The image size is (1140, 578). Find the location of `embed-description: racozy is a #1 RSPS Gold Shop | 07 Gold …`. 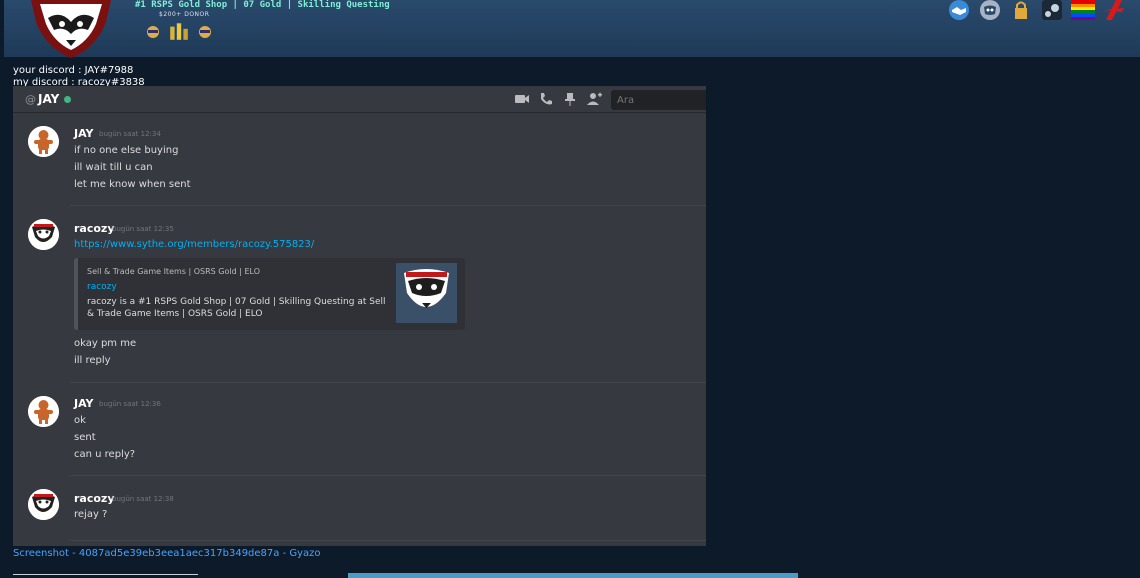

embed-description: racozy is a #1 RSPS Gold Shop | 07 Gold … is located at coordinates (236, 308).